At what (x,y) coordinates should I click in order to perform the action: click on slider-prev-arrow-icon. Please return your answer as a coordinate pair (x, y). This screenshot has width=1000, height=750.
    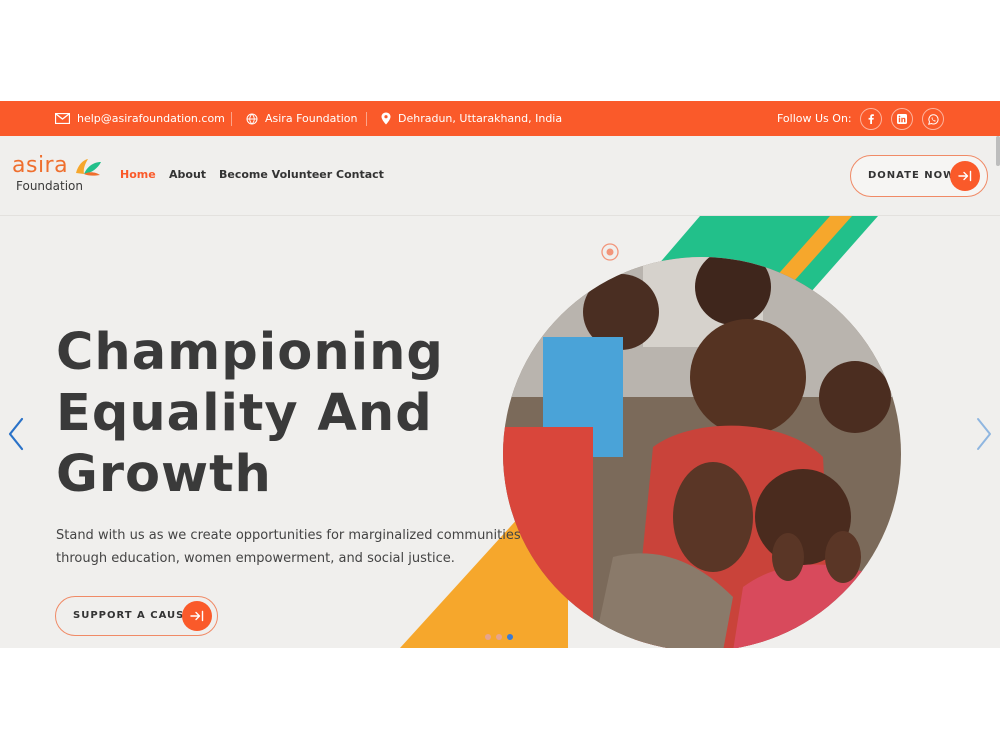
    Looking at the image, I should click on (16, 434).